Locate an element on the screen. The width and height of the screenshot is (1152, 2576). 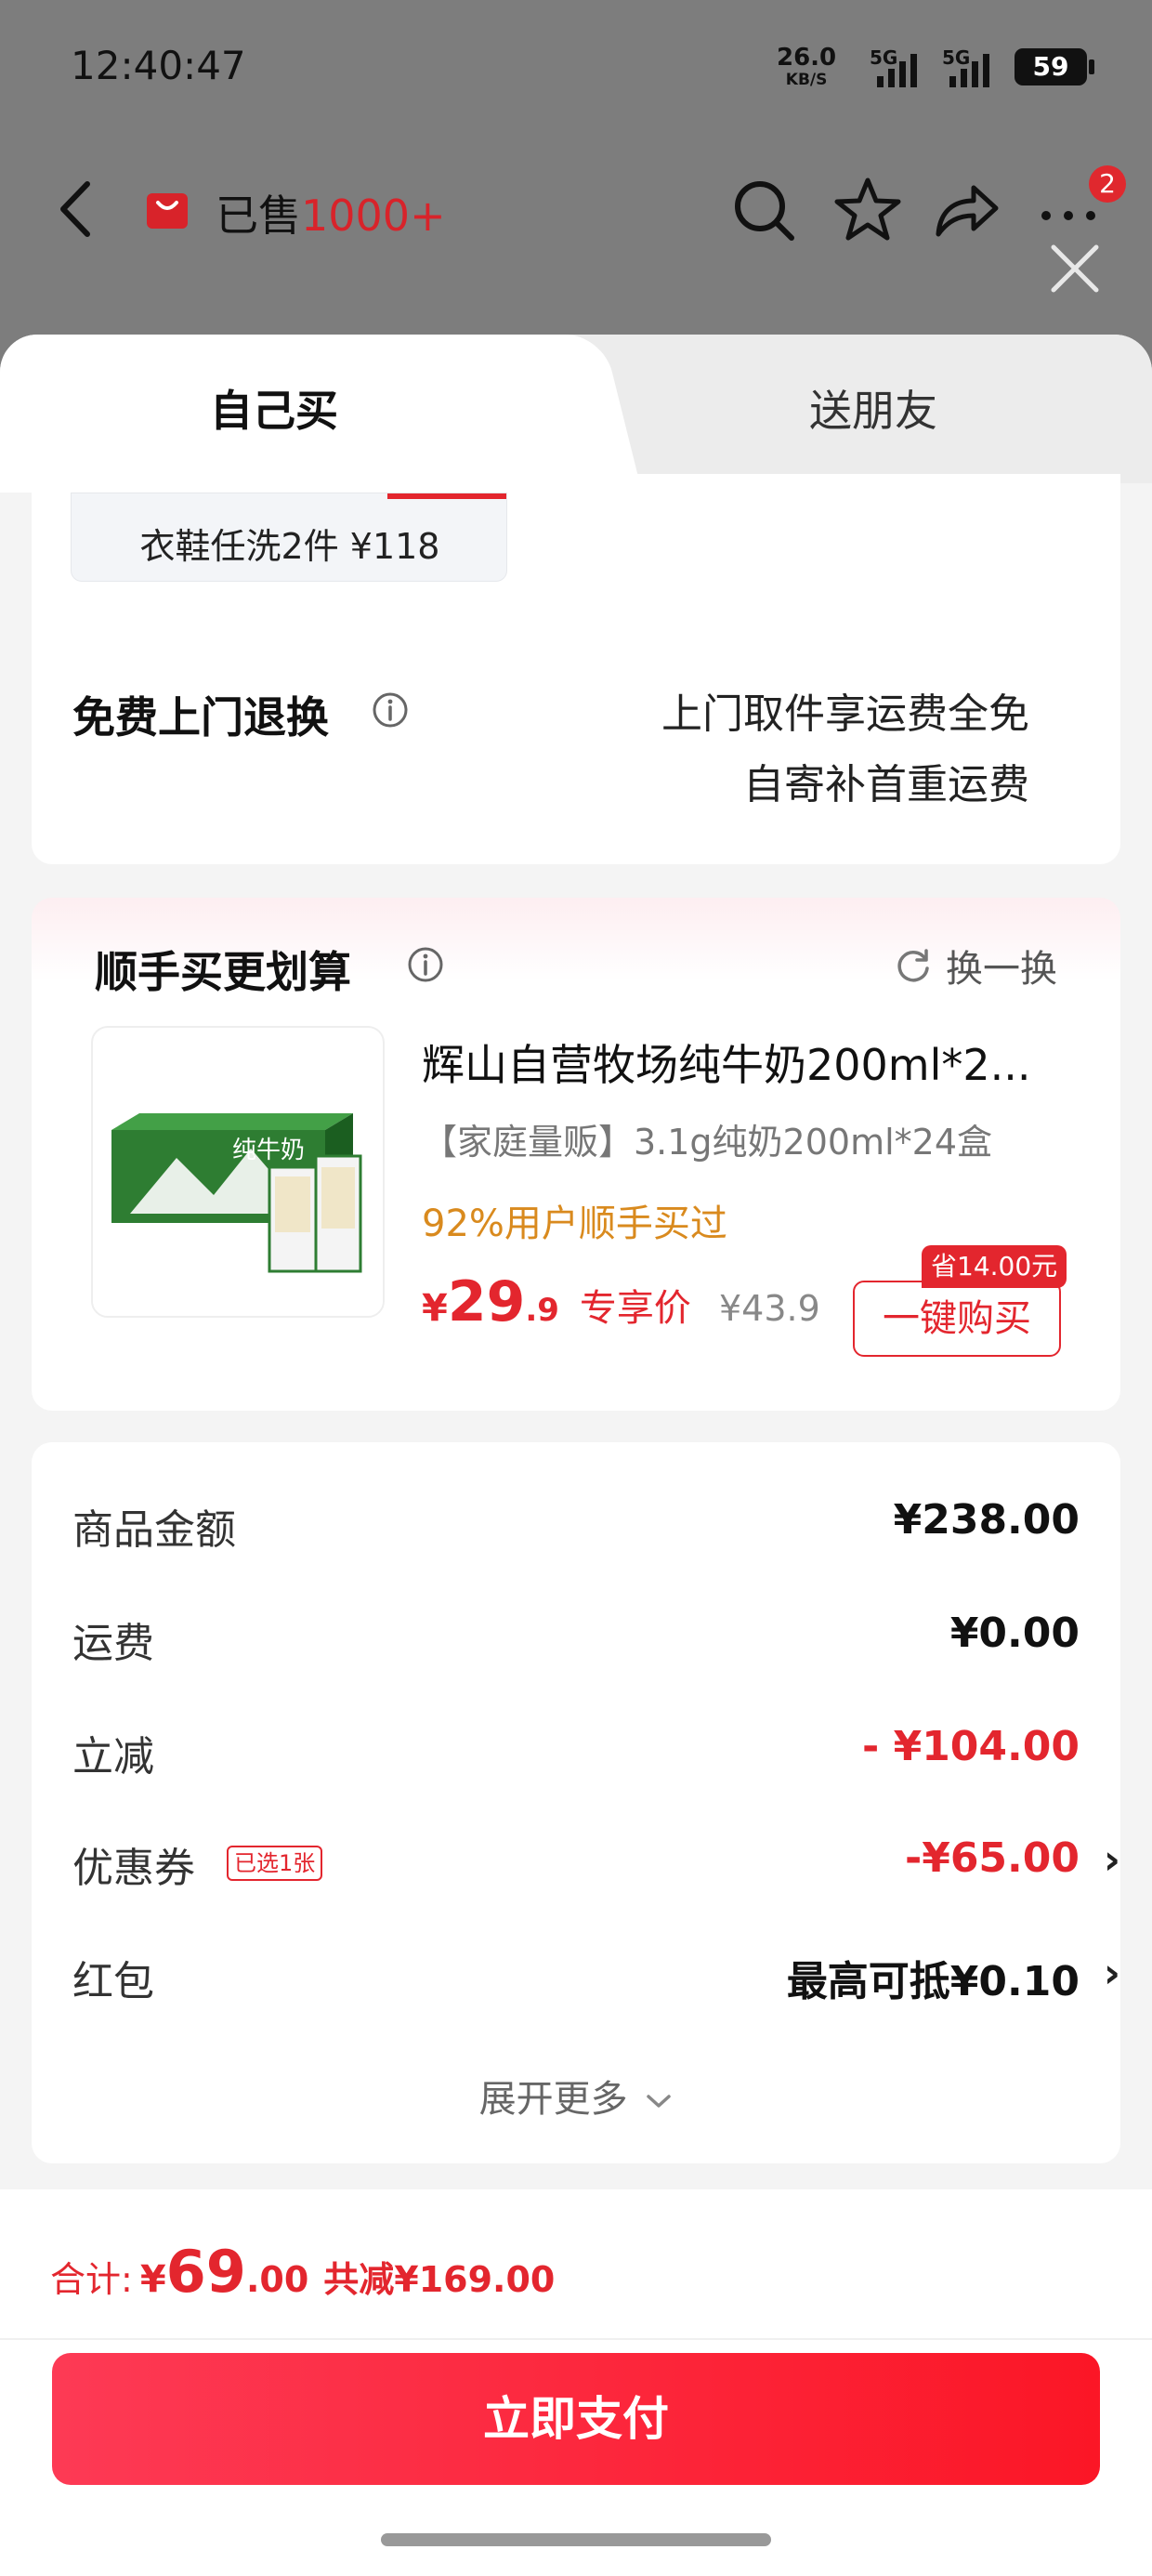
savings-badge: 省14.00元 is located at coordinates (994, 1266).